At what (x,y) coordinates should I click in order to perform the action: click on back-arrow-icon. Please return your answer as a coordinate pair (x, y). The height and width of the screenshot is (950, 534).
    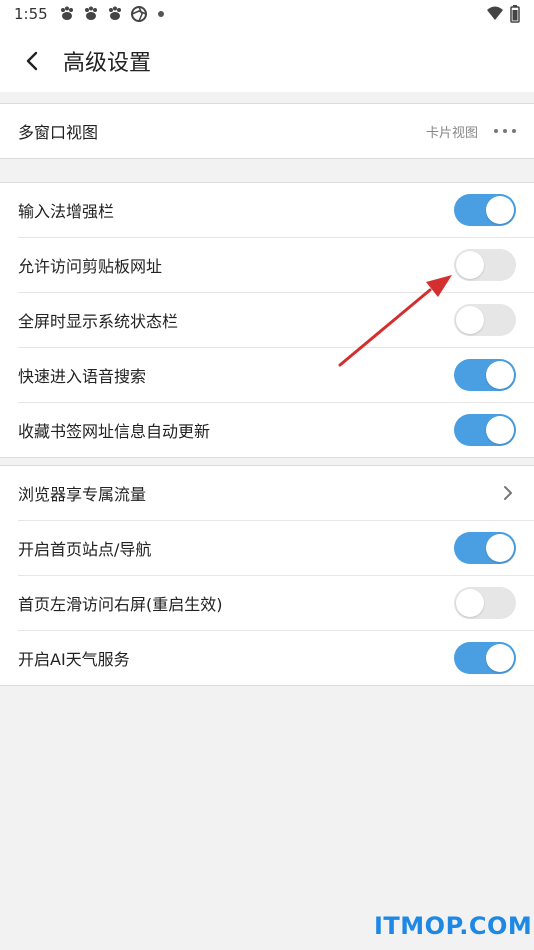
    Looking at the image, I should click on (32, 61).